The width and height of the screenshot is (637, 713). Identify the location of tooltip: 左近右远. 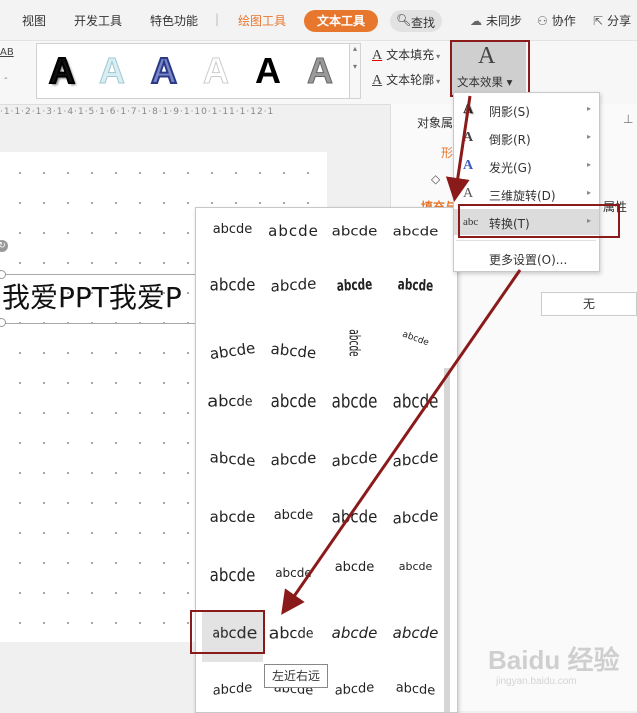
(296, 676).